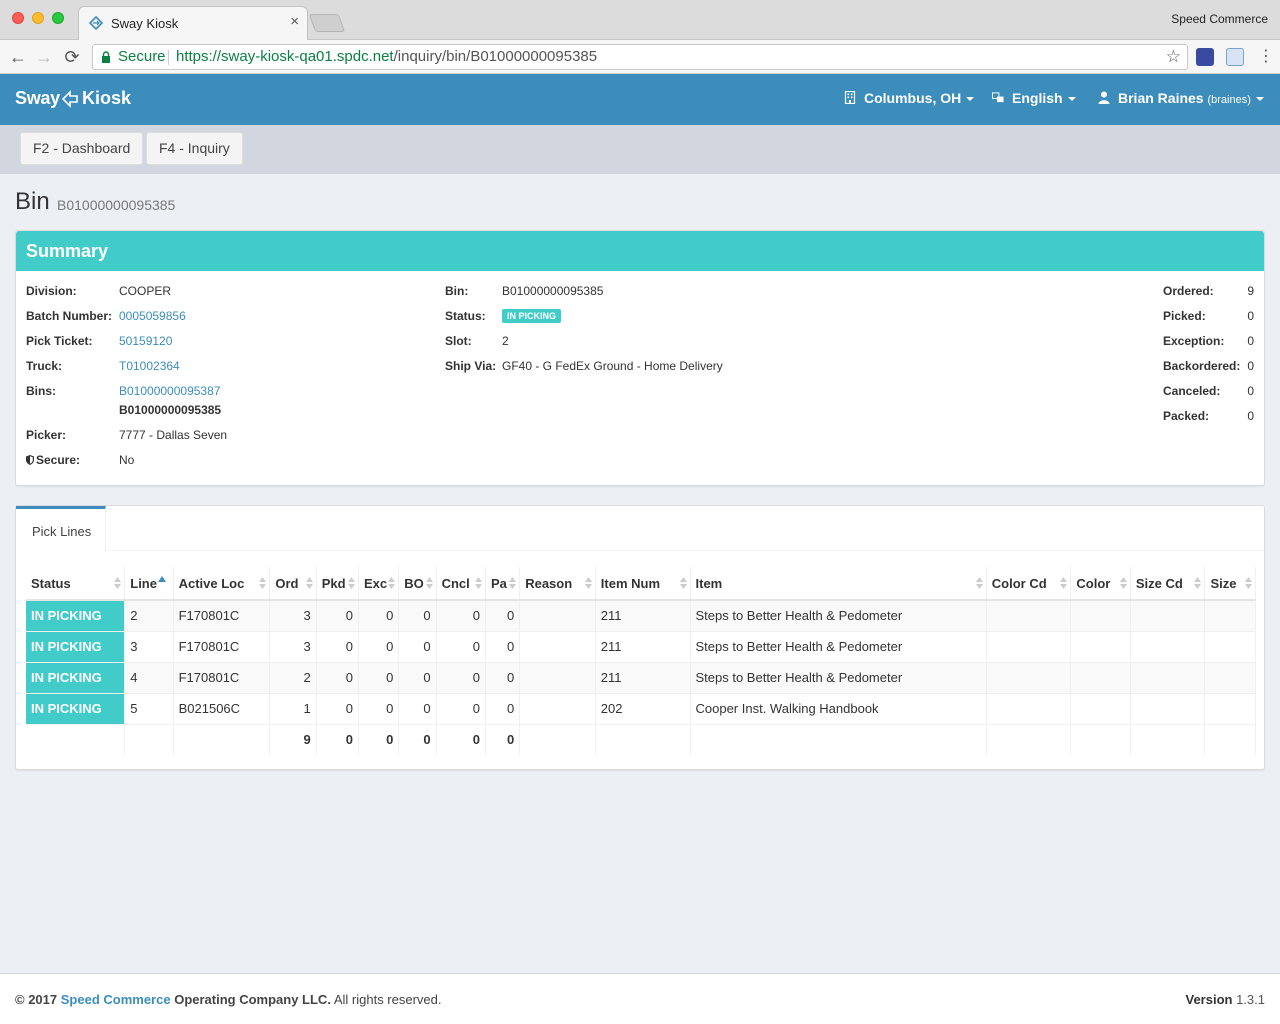 This screenshot has height=1024, width=1280. What do you see at coordinates (18, 57) in the screenshot?
I see `back-arrow-icon: ←` at bounding box center [18, 57].